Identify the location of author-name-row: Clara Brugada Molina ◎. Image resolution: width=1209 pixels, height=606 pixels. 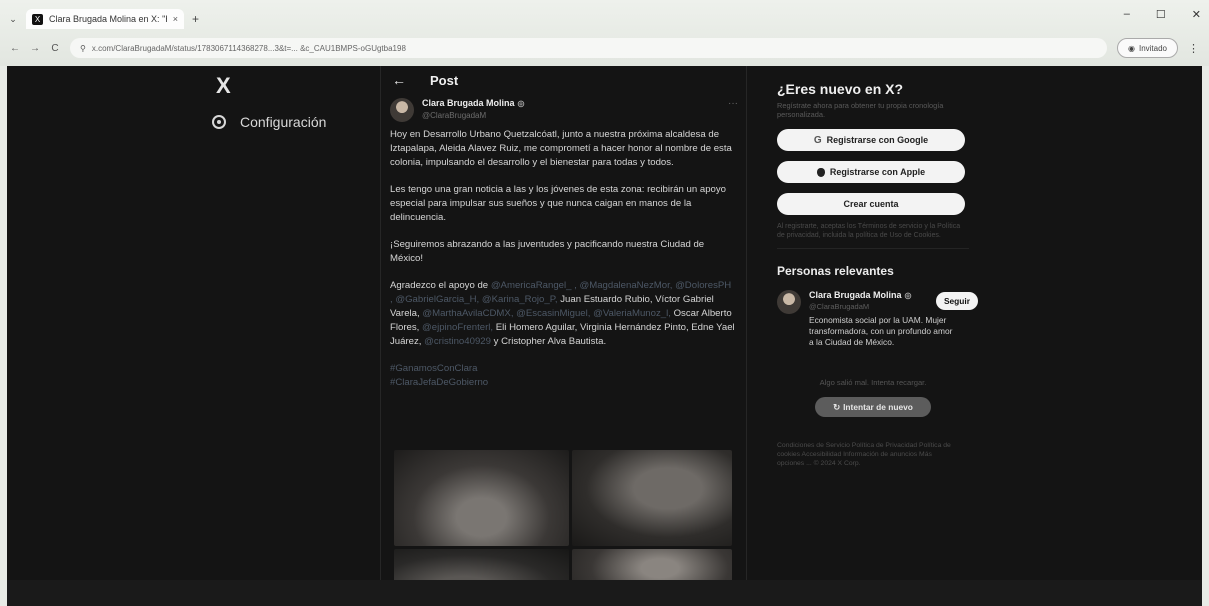
(473, 103).